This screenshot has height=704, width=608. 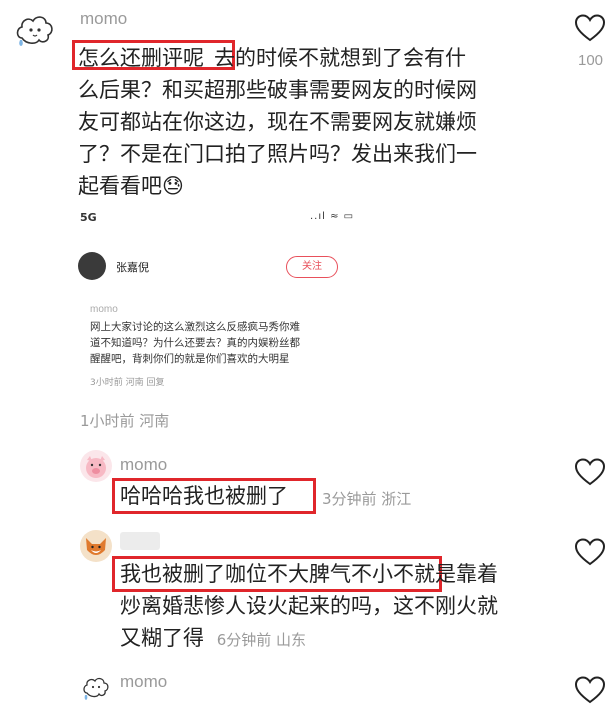 I want to click on comment-line: 去的时候不就想到了会有什, so click(x=340, y=58).